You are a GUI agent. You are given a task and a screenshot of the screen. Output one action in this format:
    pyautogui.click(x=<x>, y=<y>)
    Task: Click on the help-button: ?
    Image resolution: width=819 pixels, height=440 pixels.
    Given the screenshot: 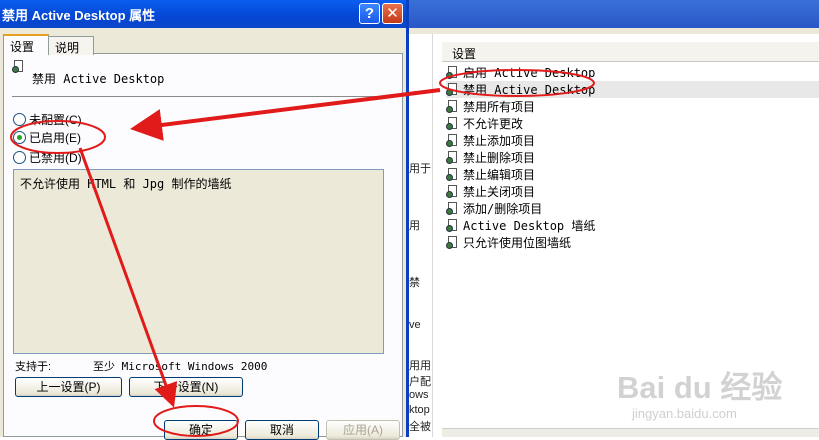 What is the action you would take?
    pyautogui.click(x=369, y=13)
    